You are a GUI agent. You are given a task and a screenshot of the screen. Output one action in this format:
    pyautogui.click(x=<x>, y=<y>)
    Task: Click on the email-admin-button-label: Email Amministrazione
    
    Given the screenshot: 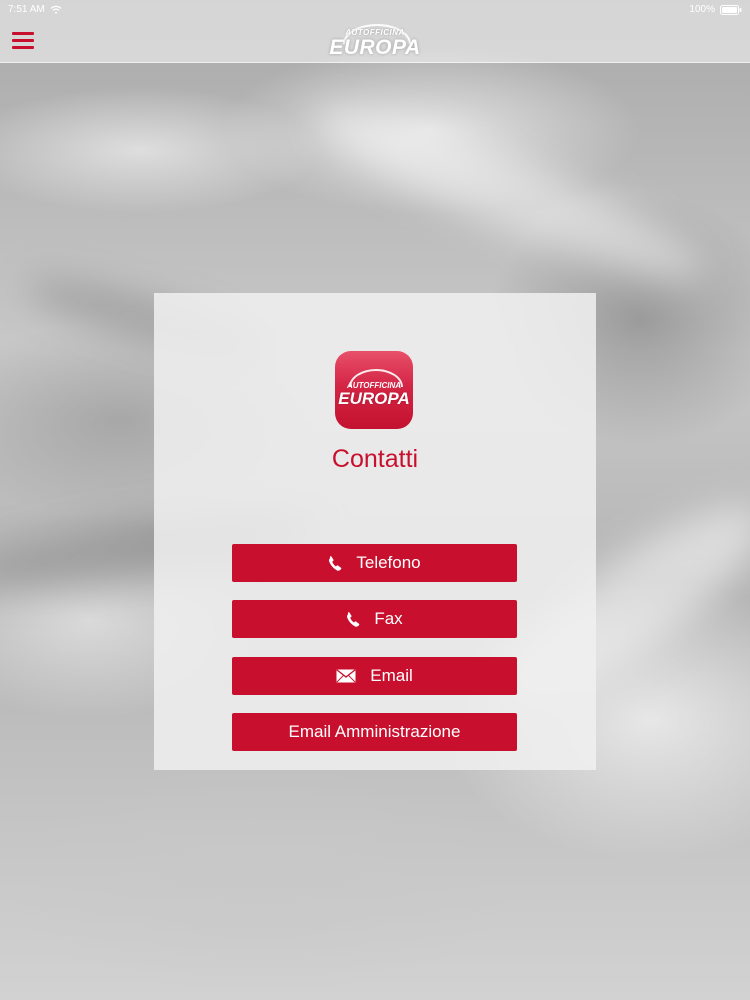 What is the action you would take?
    pyautogui.click(x=374, y=731)
    